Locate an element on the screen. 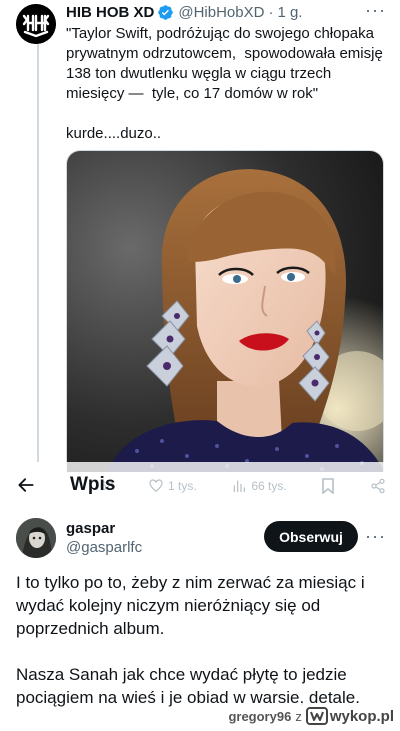 This screenshot has height=731, width=400. page-title: Wpis is located at coordinates (93, 484).